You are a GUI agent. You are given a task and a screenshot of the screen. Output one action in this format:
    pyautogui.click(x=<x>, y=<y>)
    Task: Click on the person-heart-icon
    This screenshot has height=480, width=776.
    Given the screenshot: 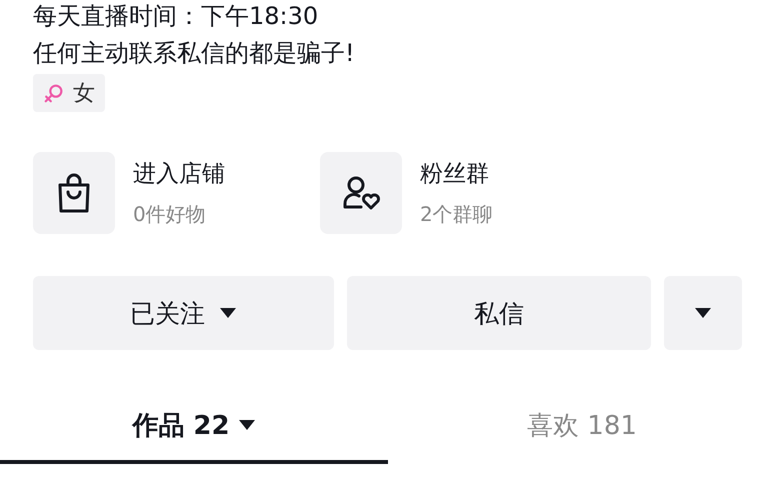 What is the action you would take?
    pyautogui.click(x=361, y=193)
    